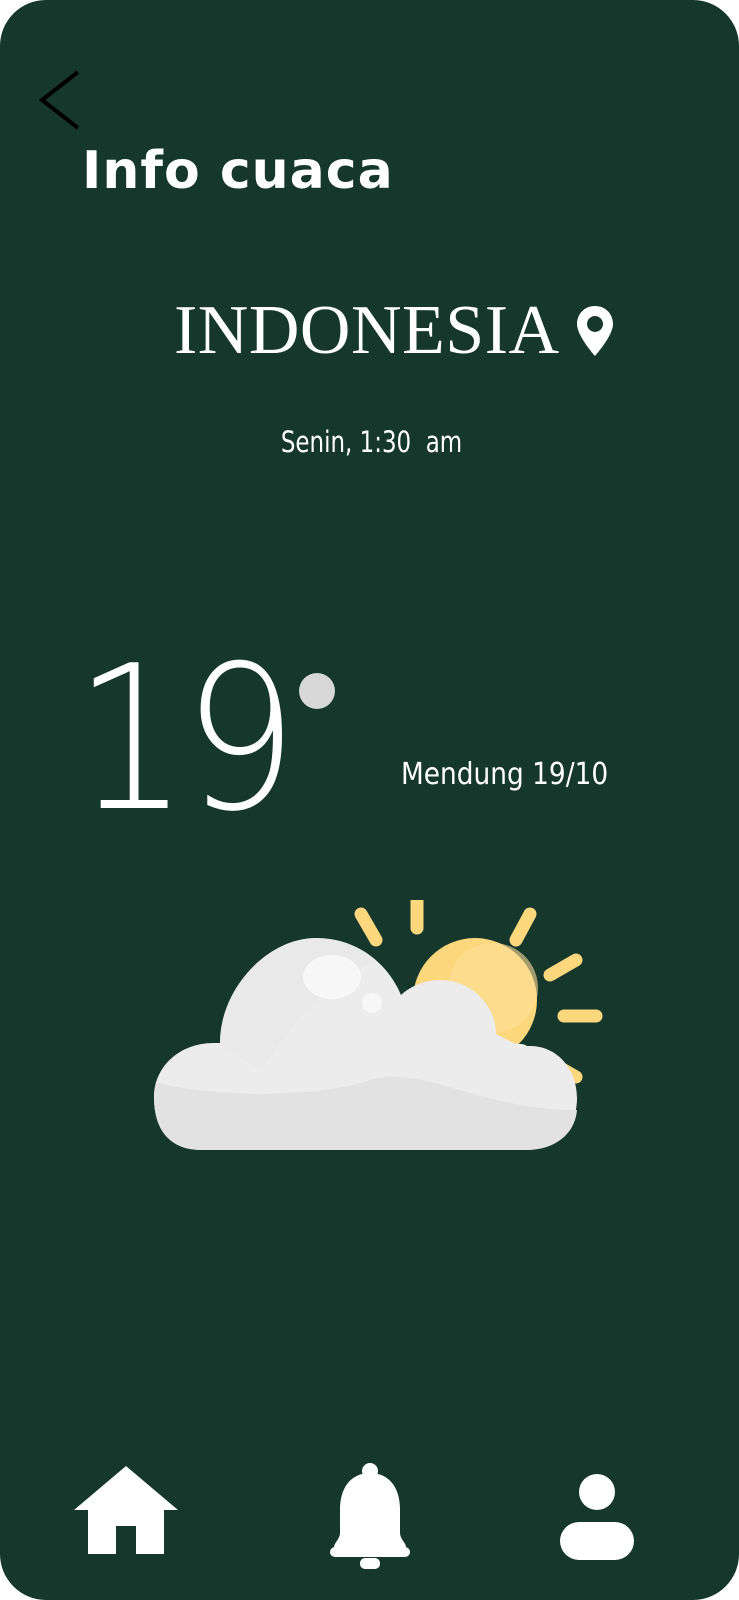  I want to click on nav-notifications-button, so click(370, 1516).